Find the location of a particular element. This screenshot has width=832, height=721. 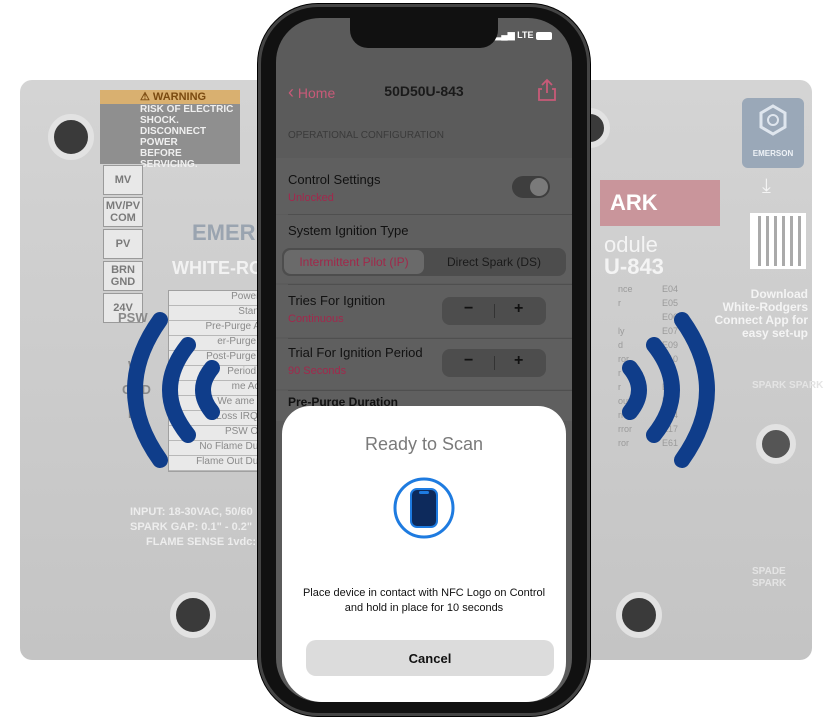

notch is located at coordinates (424, 33).